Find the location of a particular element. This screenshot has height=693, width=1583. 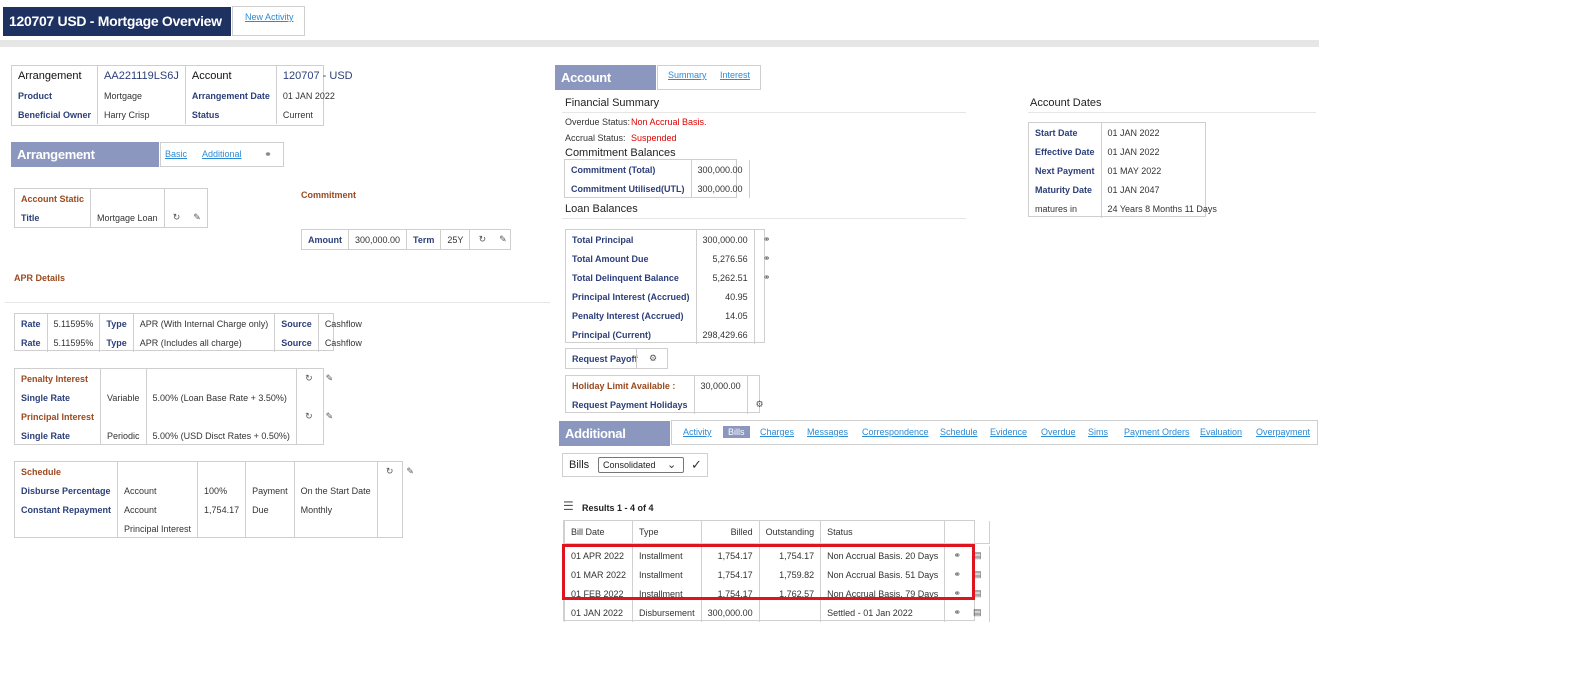

loan-balance-value: 14.05 is located at coordinates (725, 315).